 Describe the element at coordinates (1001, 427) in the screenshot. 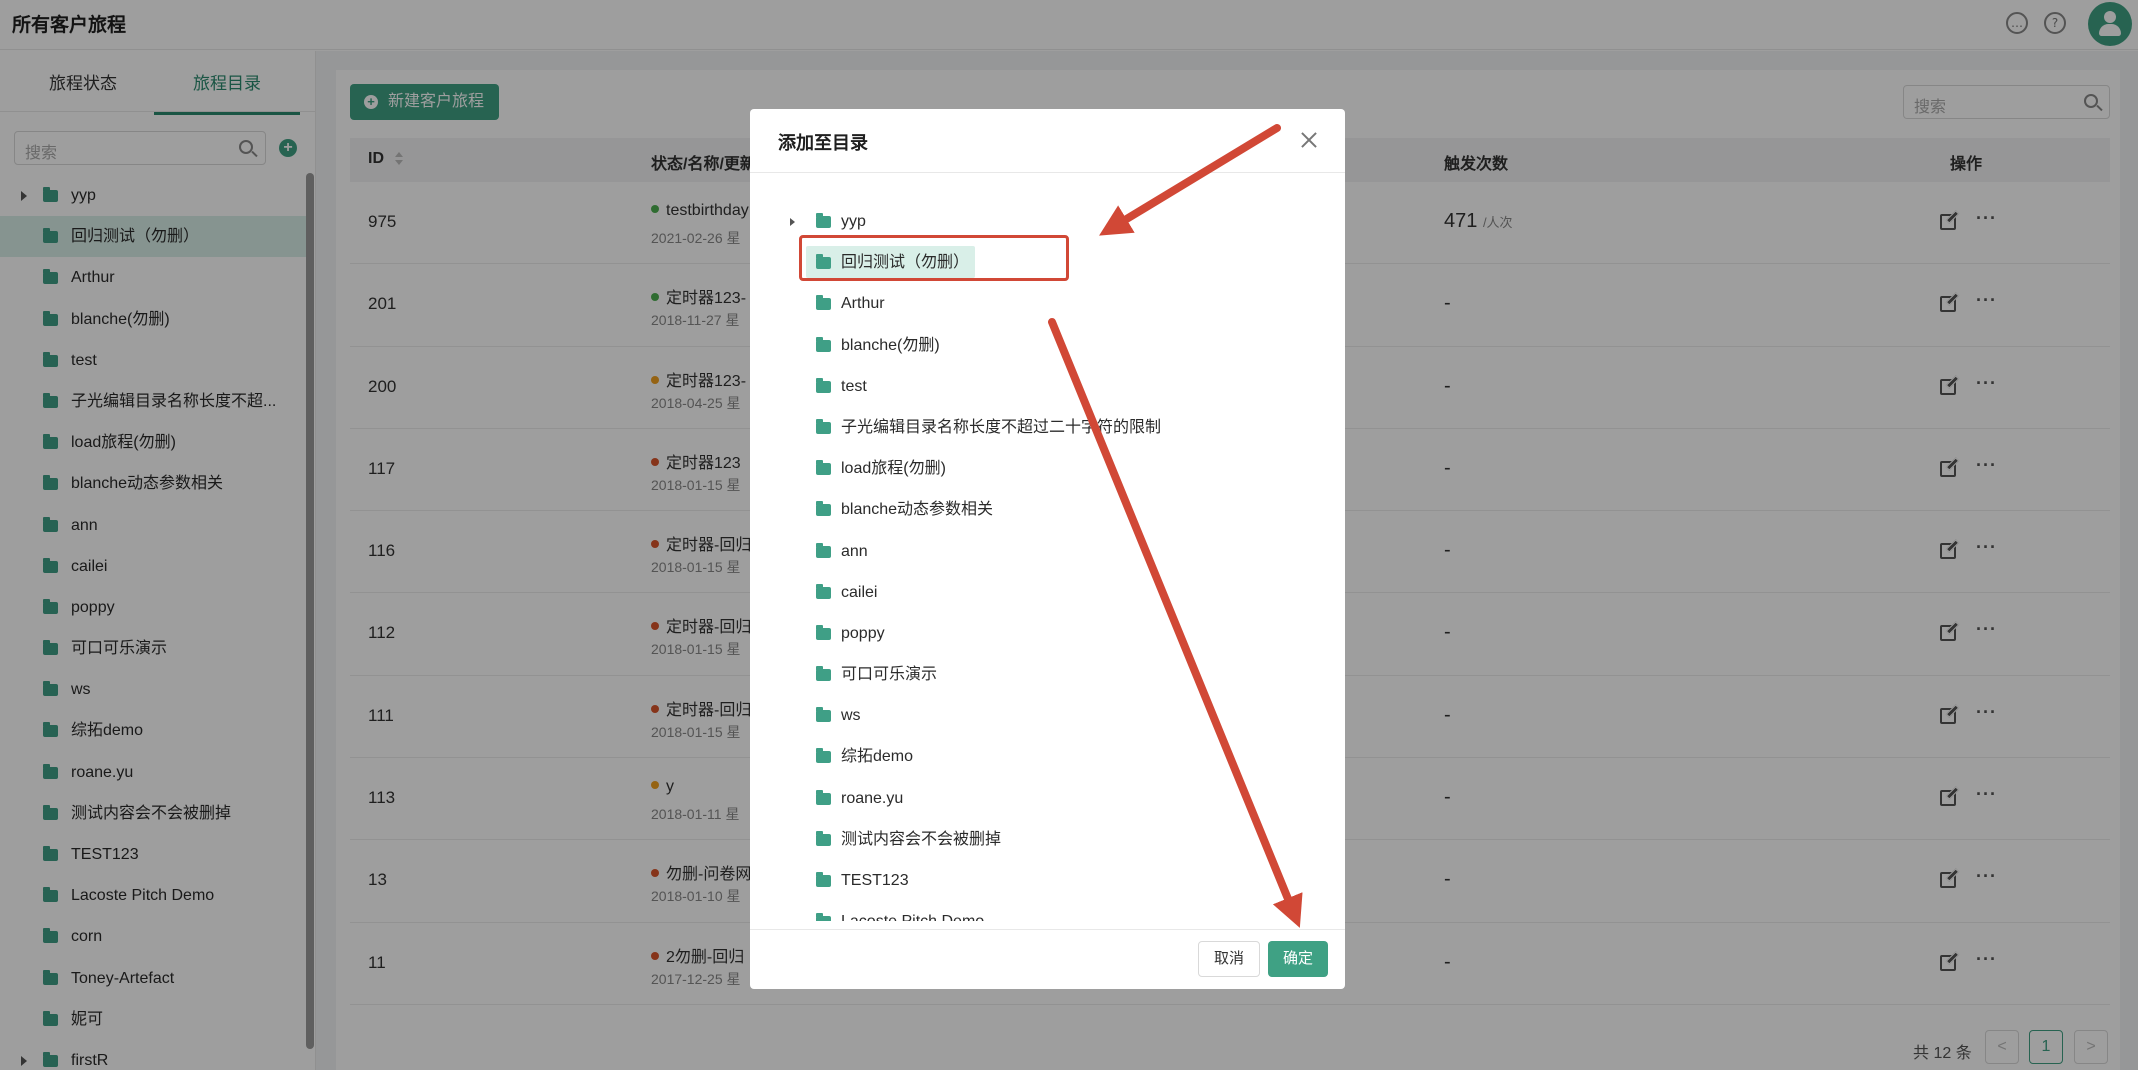

I see `dialog-folder-label: 子光编辑目录名称长度不超过二十字符的限制` at that location.